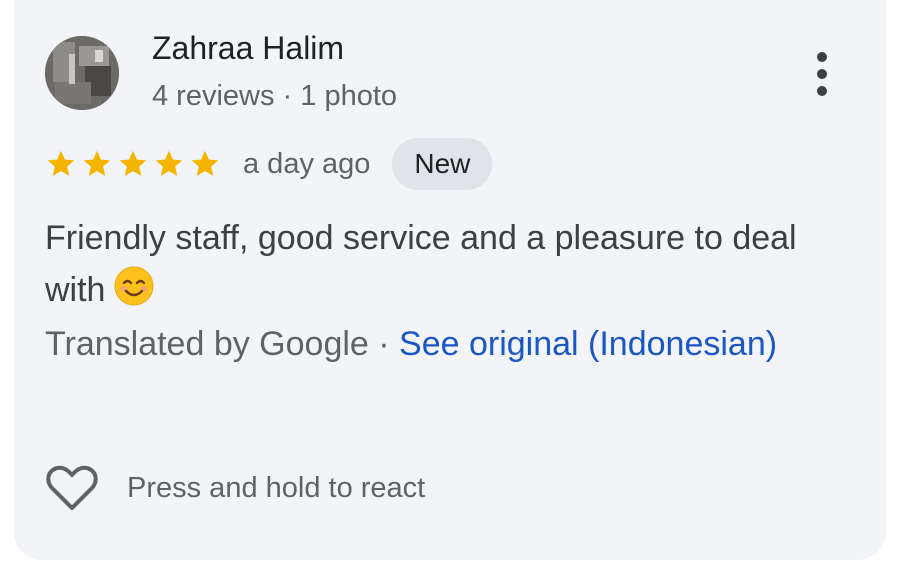  I want to click on rating-row: a day ago New, so click(269, 164).